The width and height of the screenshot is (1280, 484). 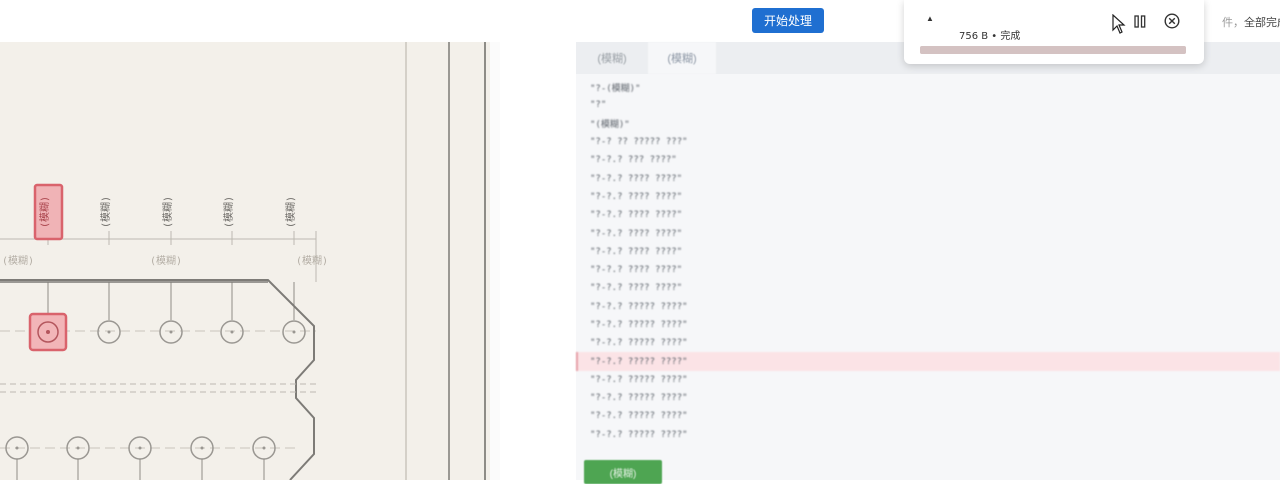 What do you see at coordinates (48, 332) in the screenshot?
I see `hole-marker-highlighted` at bounding box center [48, 332].